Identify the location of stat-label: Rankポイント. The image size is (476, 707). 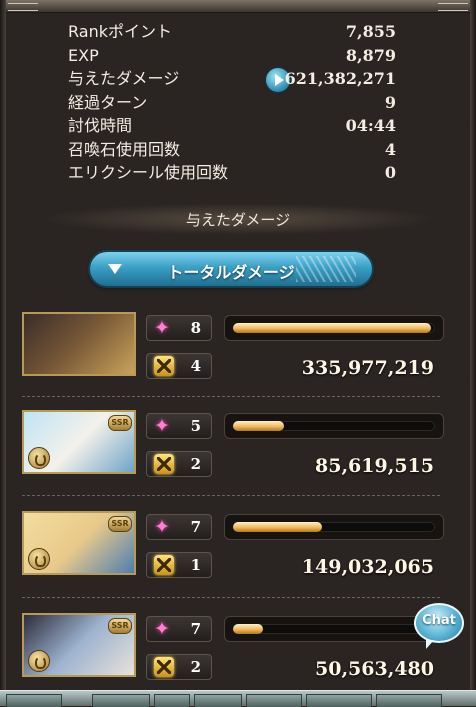
(120, 31).